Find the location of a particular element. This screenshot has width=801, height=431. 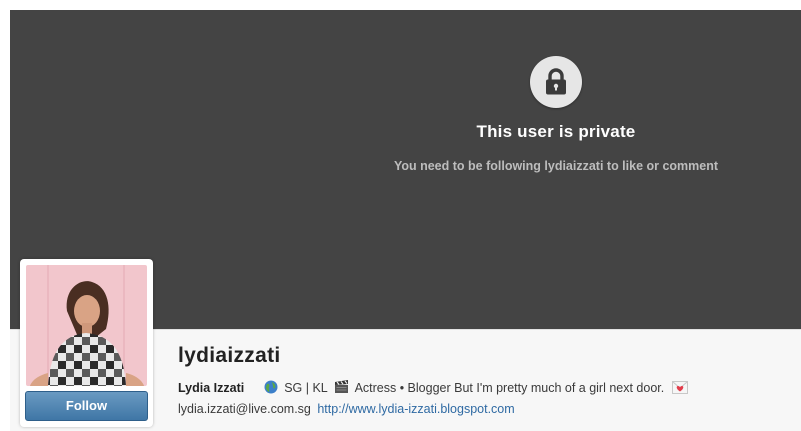

profile-username: lydiaizzati is located at coordinates (229, 355).